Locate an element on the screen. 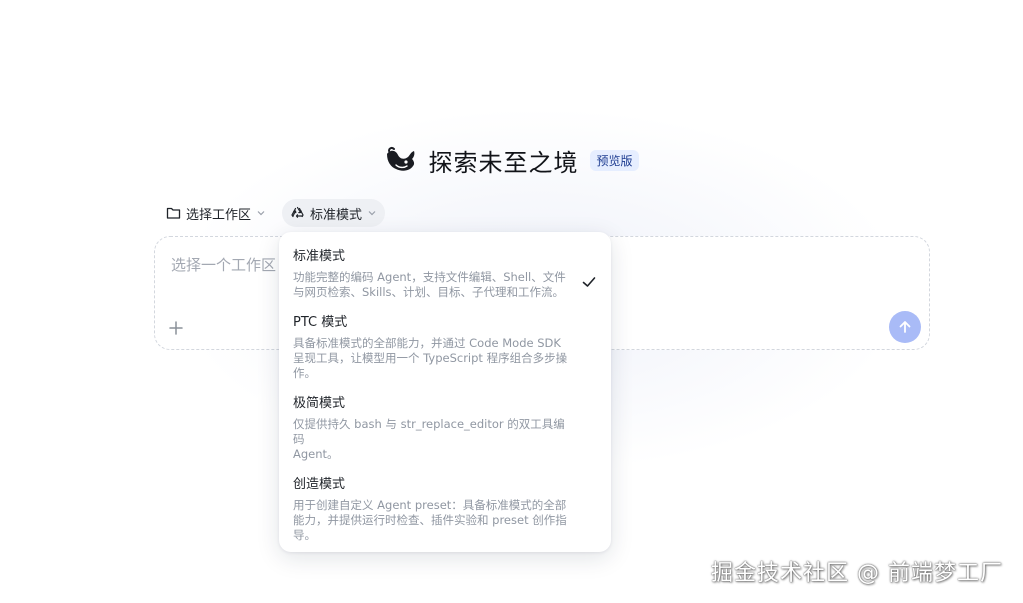 This screenshot has height=603, width=1023. desc-line: 能力，并提供运行时检查、插件实验和 preset 创作指 is located at coordinates (430, 520).